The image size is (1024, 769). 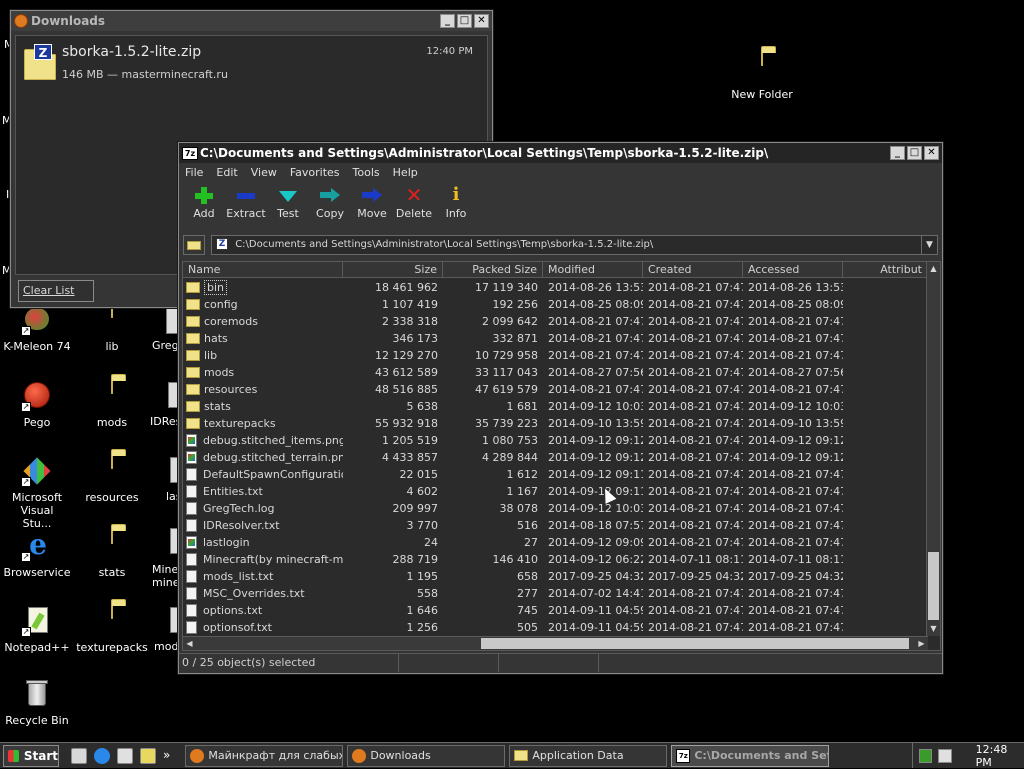 What do you see at coordinates (37, 555) in the screenshot?
I see `desktop-icon-browservice: e ↗ Browservice` at bounding box center [37, 555].